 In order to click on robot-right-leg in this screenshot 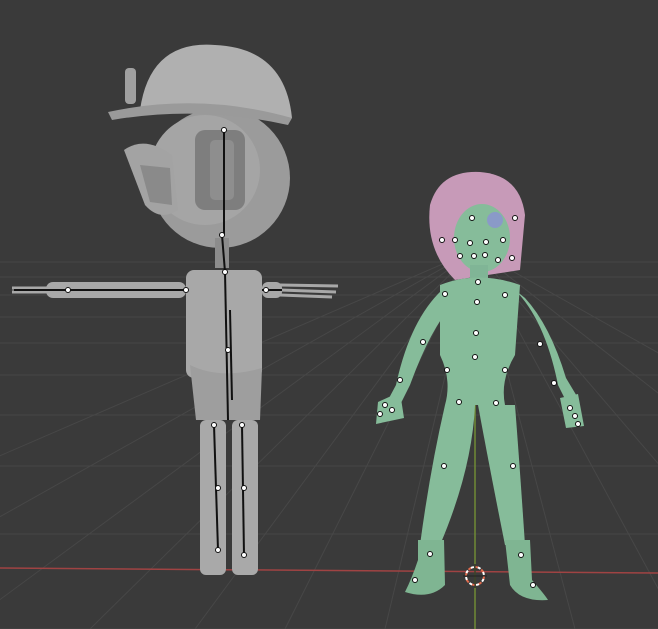, I will do `click(245, 497)`.